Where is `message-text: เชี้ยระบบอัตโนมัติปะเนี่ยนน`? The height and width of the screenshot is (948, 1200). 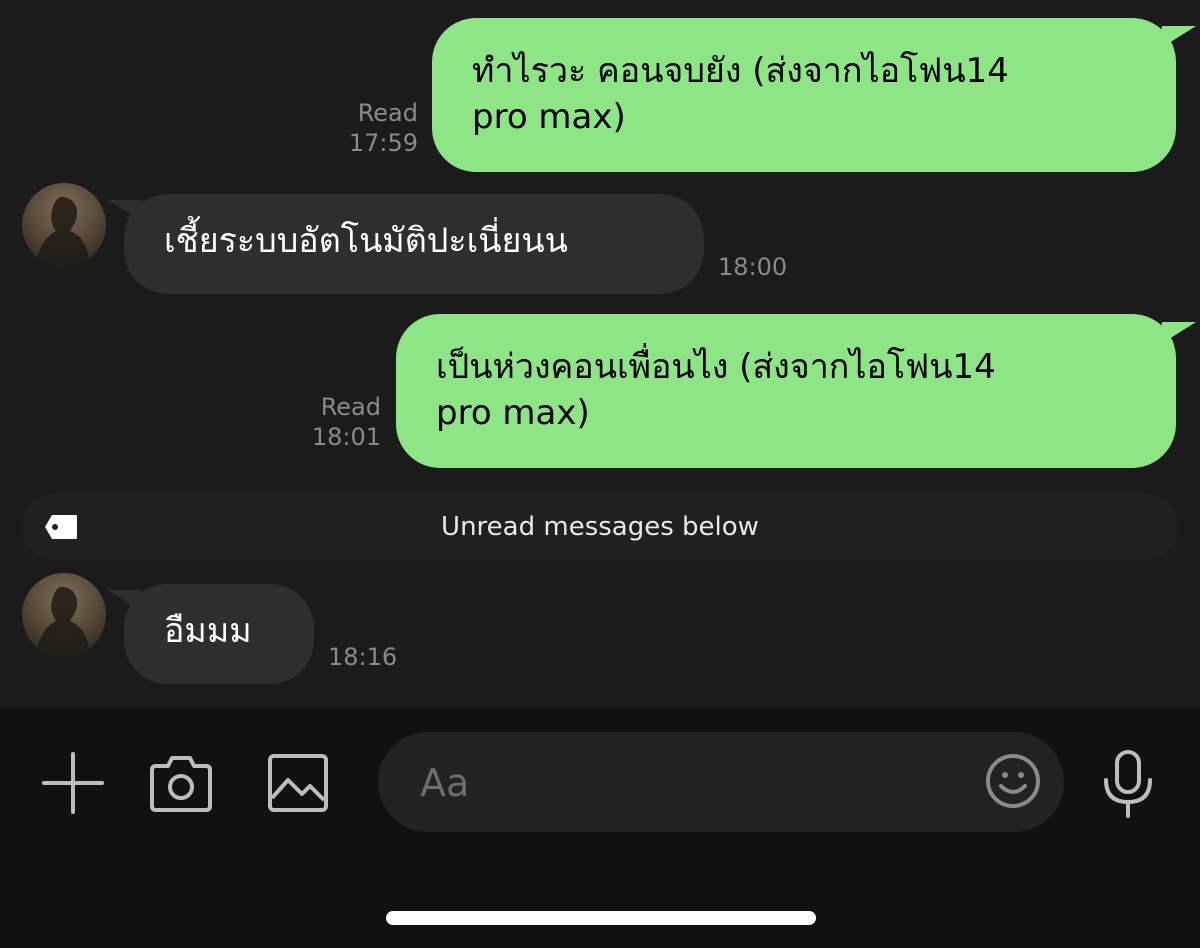 message-text: เชี้ยระบบอัตโนมัติปะเนี่ยนน is located at coordinates (366, 241).